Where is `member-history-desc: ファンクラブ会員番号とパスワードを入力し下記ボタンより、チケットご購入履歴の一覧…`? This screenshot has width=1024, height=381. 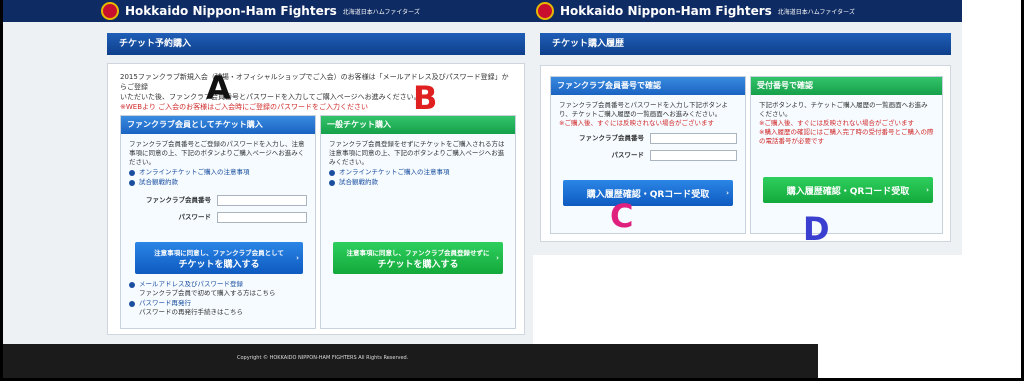
member-history-desc: ファンクラブ会員番号とパスワードを入力し下記ボタンより、チケットご購入履歴の一覧… is located at coordinates (643, 109).